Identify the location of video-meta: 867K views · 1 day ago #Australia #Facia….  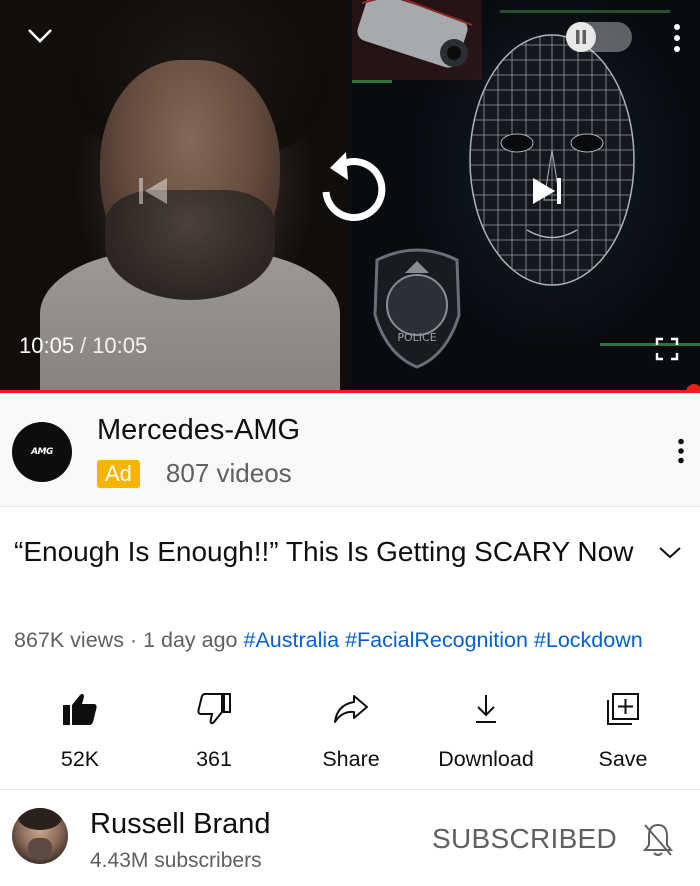
(328, 640).